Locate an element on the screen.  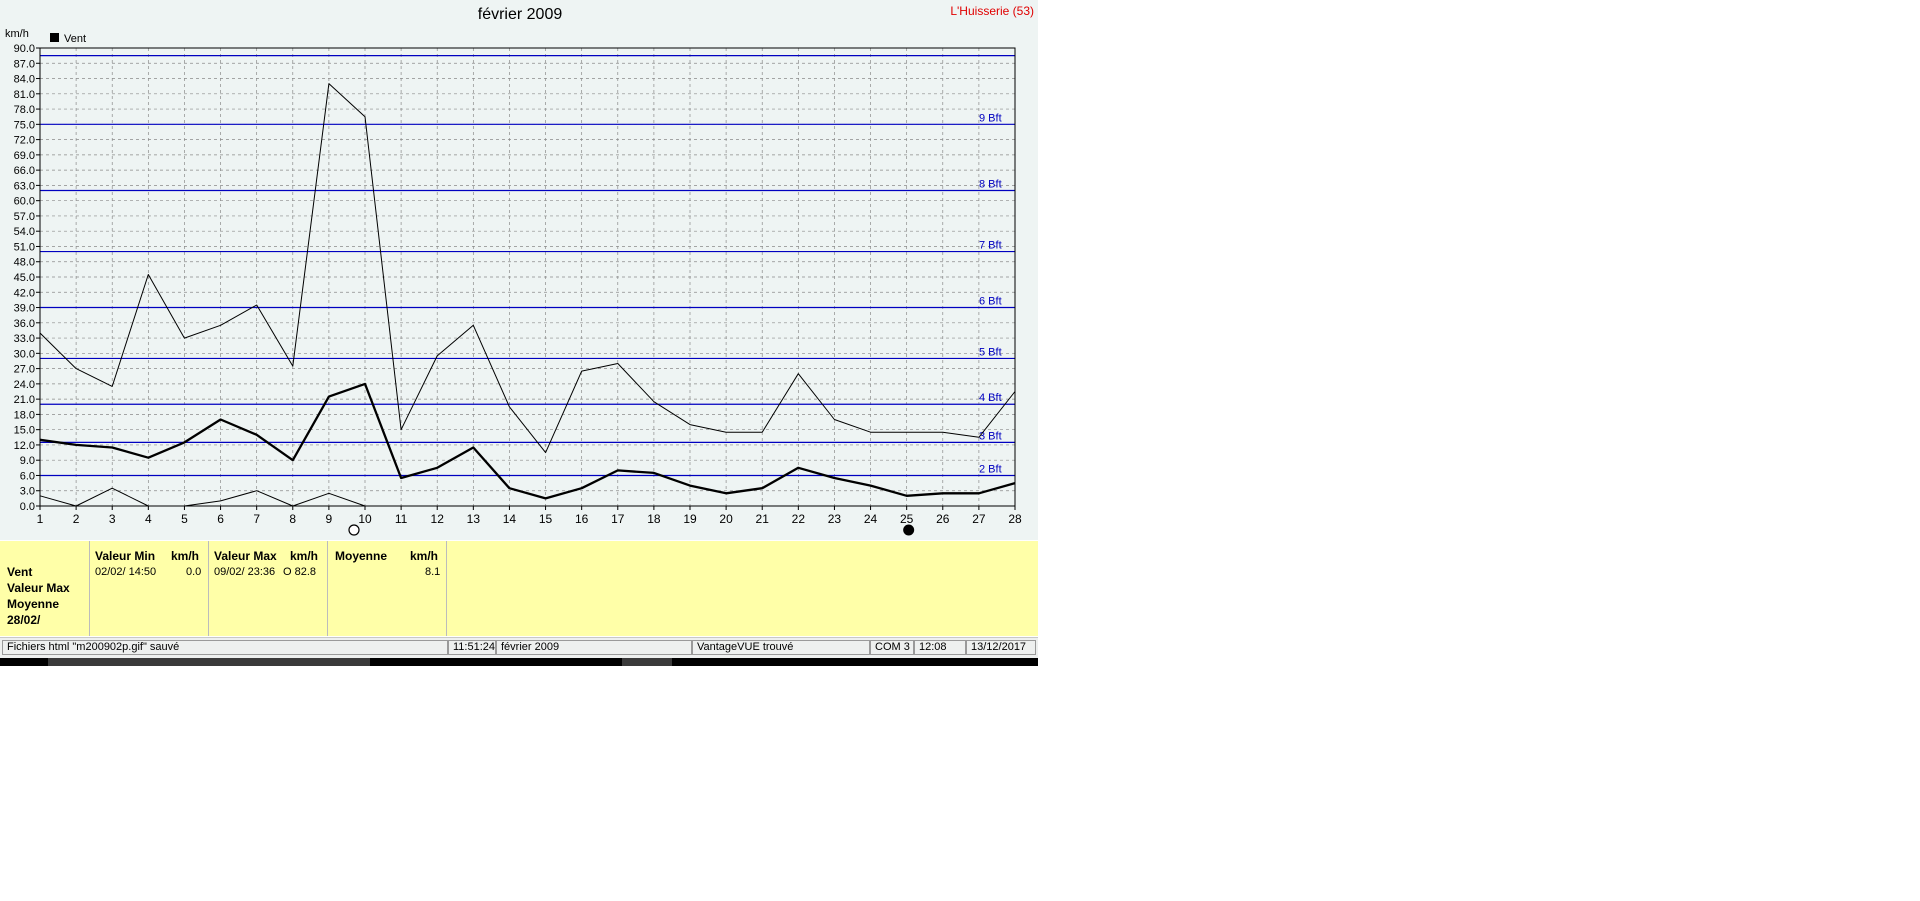
x-tick-label: 10 is located at coordinates (365, 519).